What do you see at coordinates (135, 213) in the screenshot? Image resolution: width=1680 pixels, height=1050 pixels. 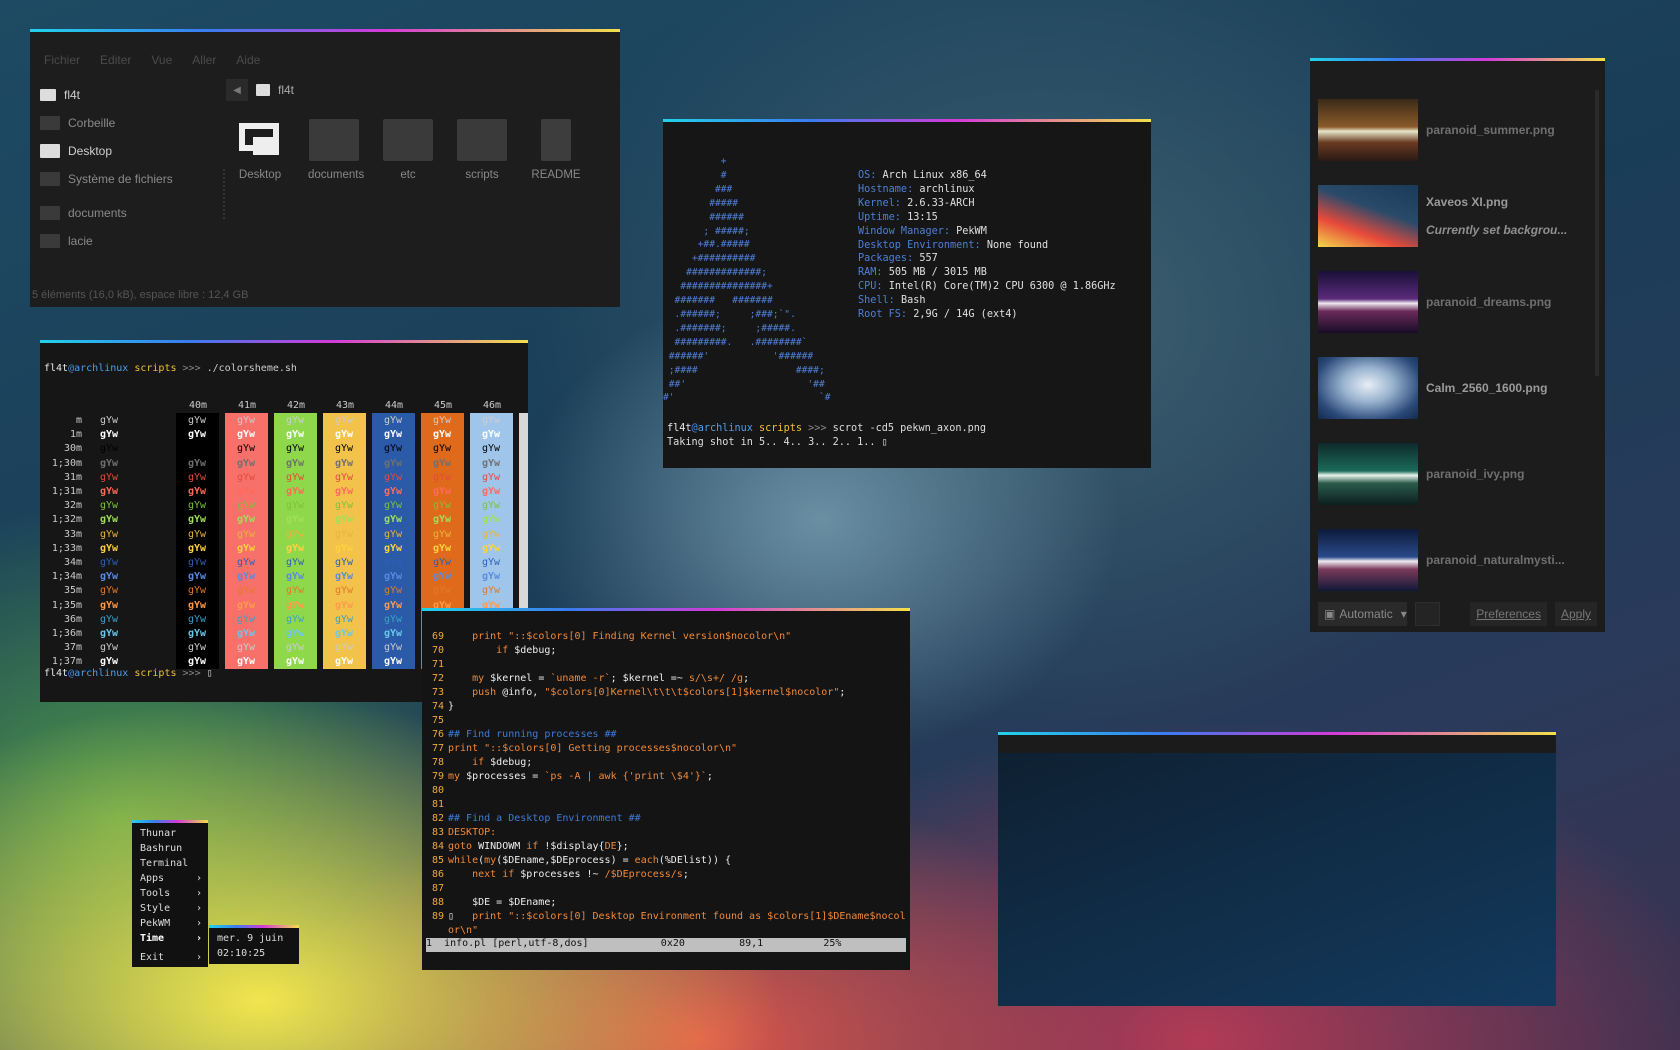 I see `sidebar-item-documents: documents` at bounding box center [135, 213].